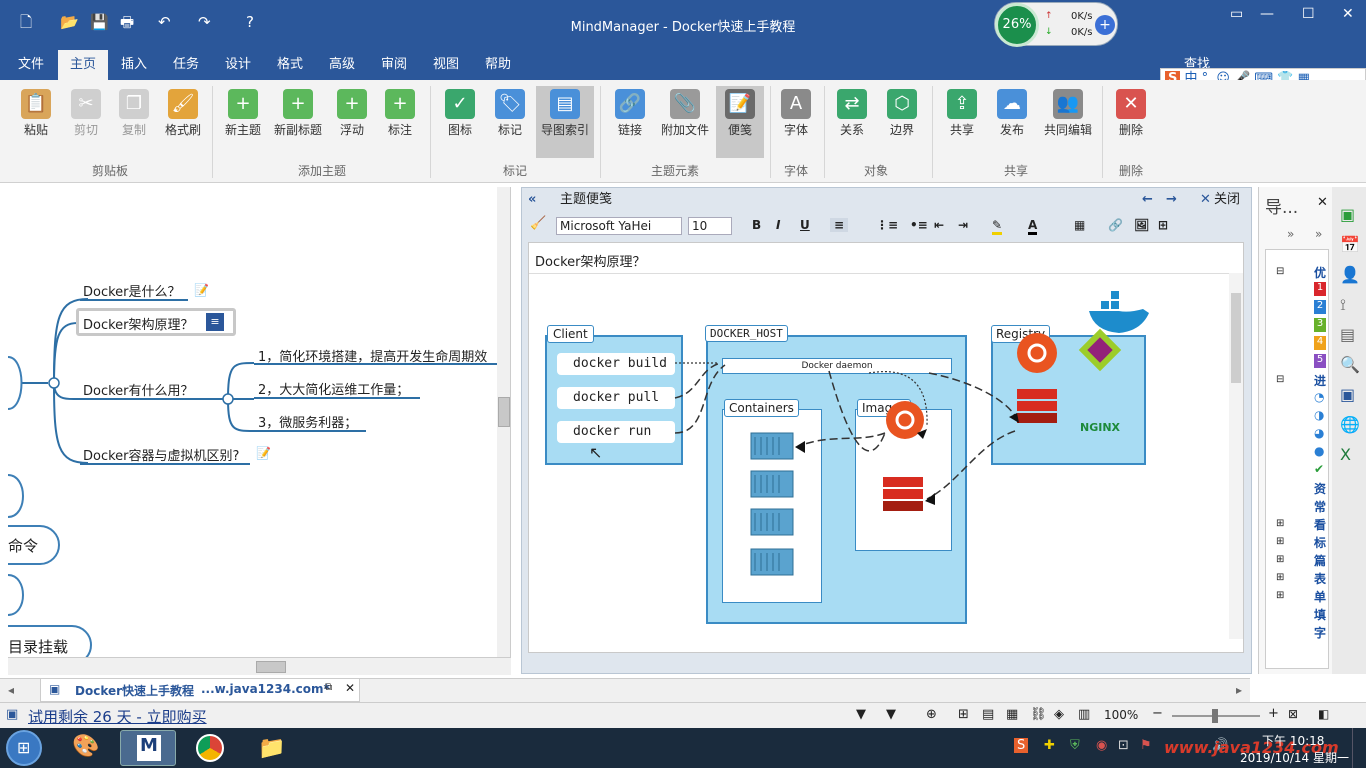  I want to click on tray-app-icon: ◉, so click(1101, 745).